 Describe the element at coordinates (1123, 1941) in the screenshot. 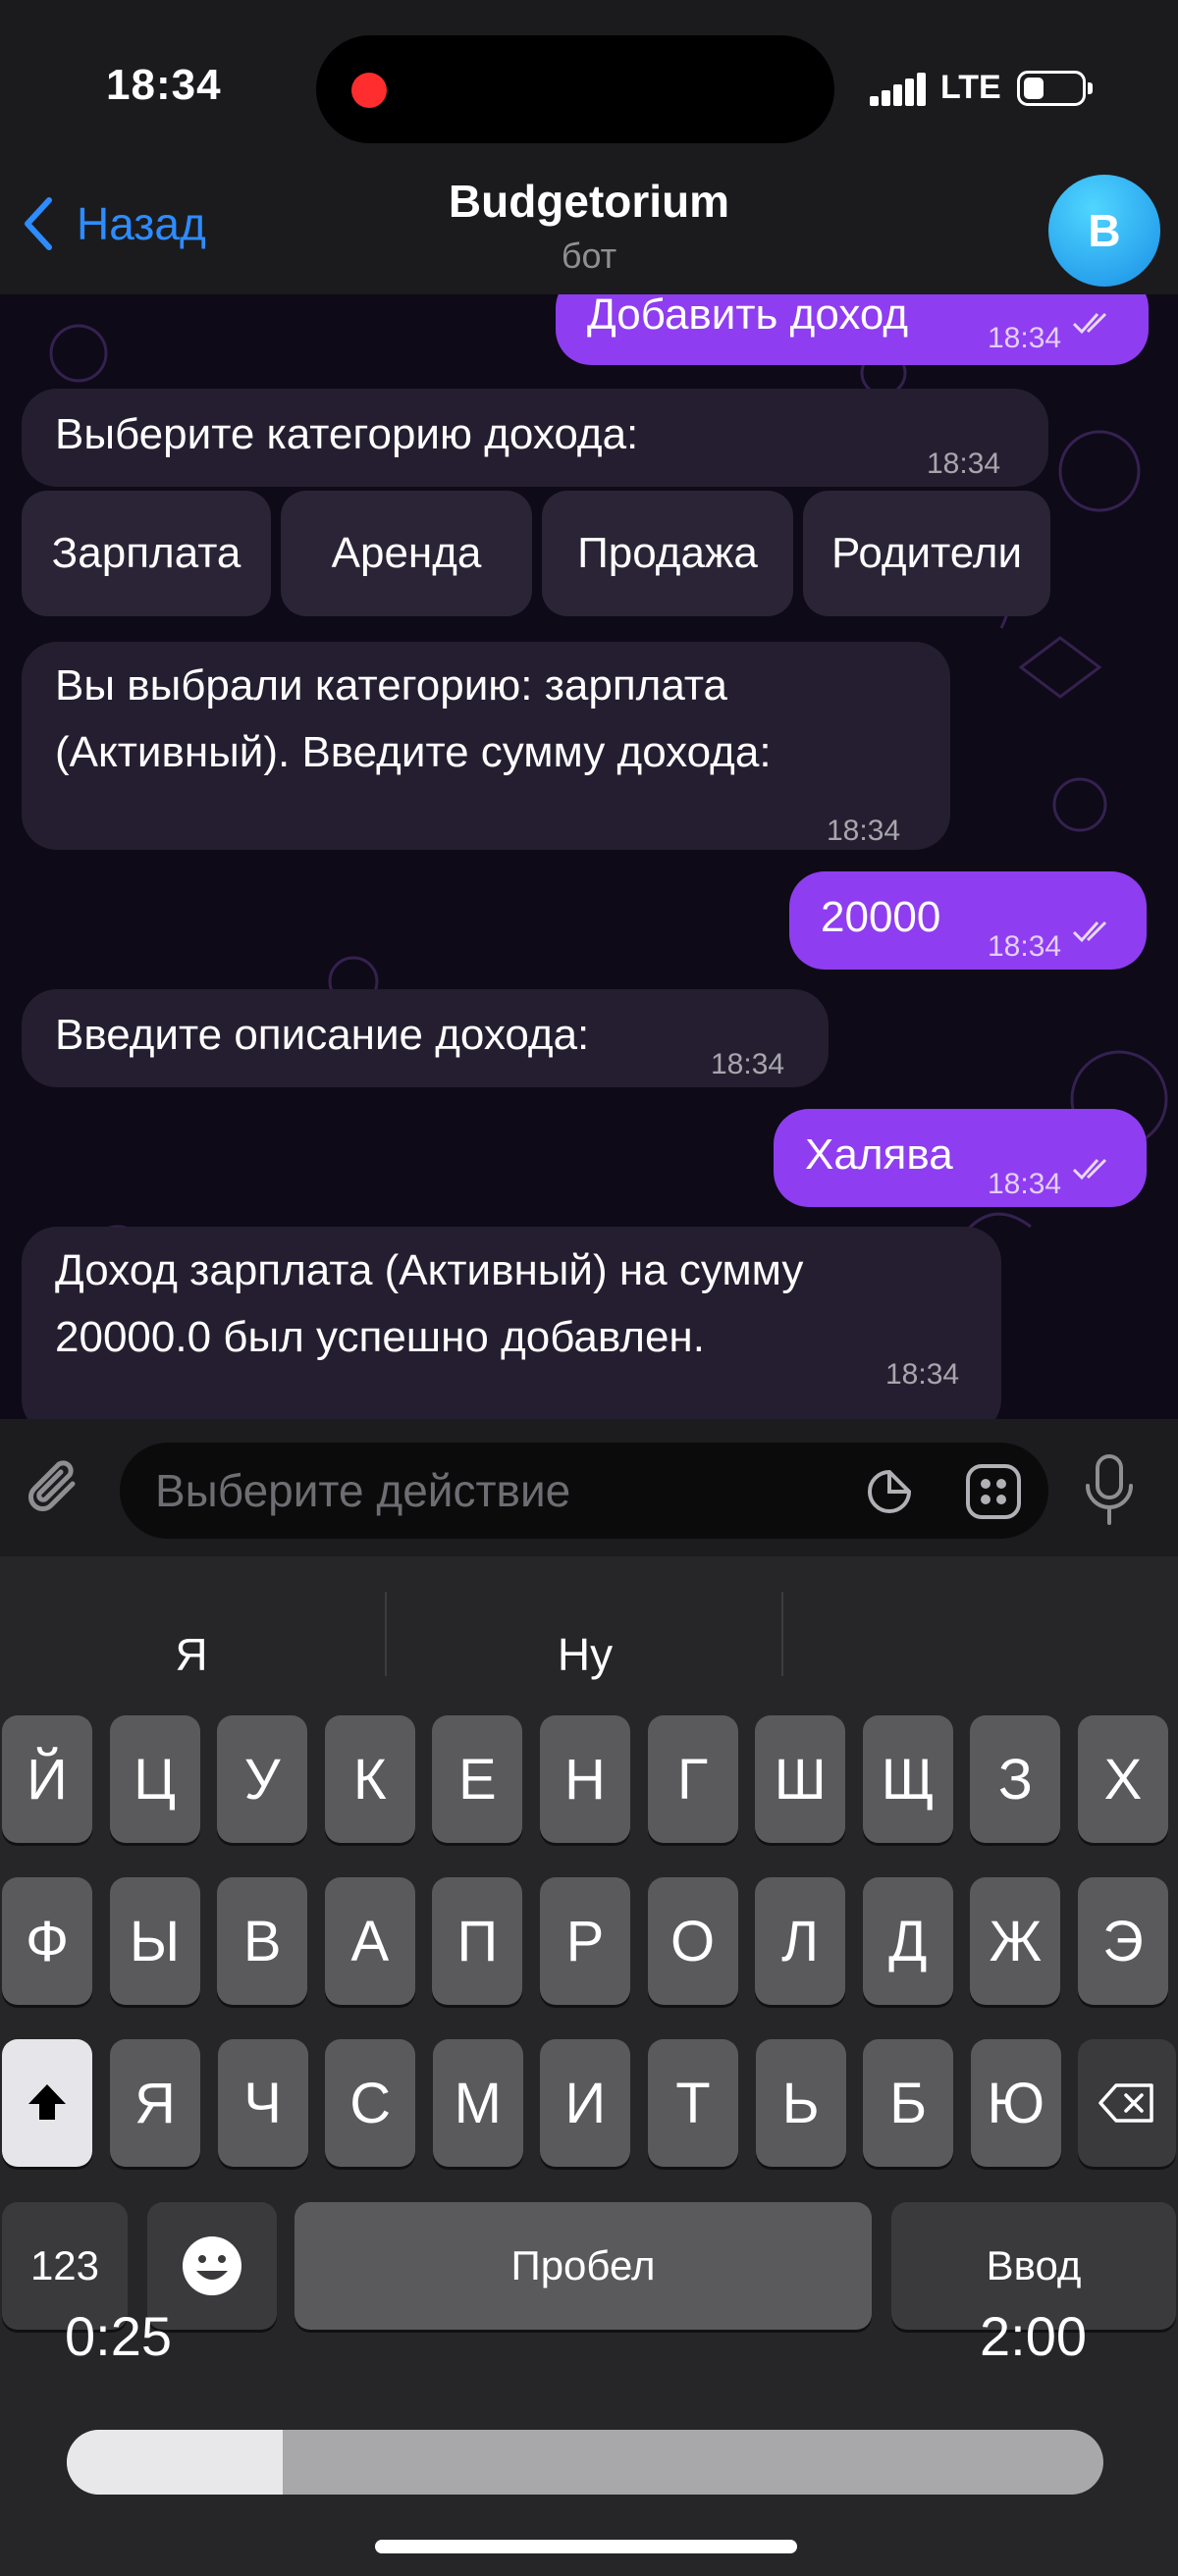

I see `key-Э: Э` at that location.